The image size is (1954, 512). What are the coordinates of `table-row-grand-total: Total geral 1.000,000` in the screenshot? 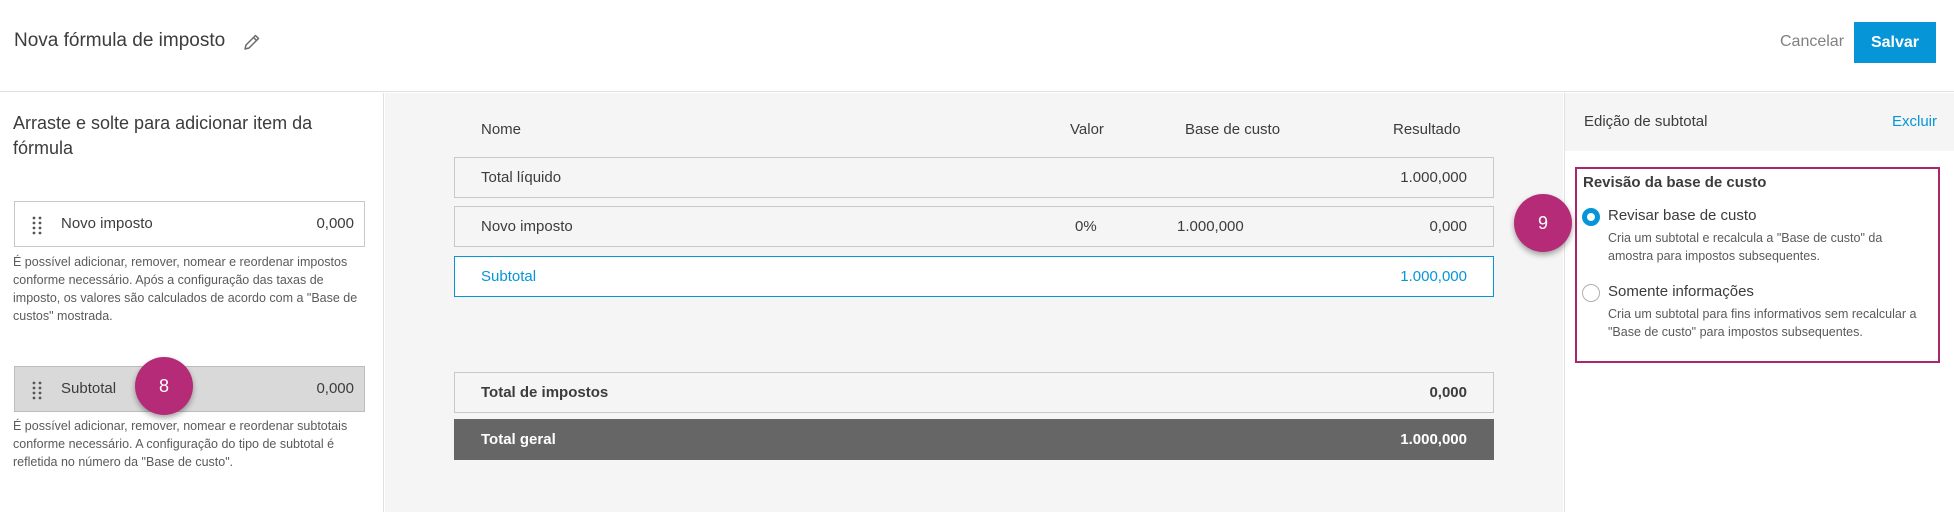 It's located at (974, 439).